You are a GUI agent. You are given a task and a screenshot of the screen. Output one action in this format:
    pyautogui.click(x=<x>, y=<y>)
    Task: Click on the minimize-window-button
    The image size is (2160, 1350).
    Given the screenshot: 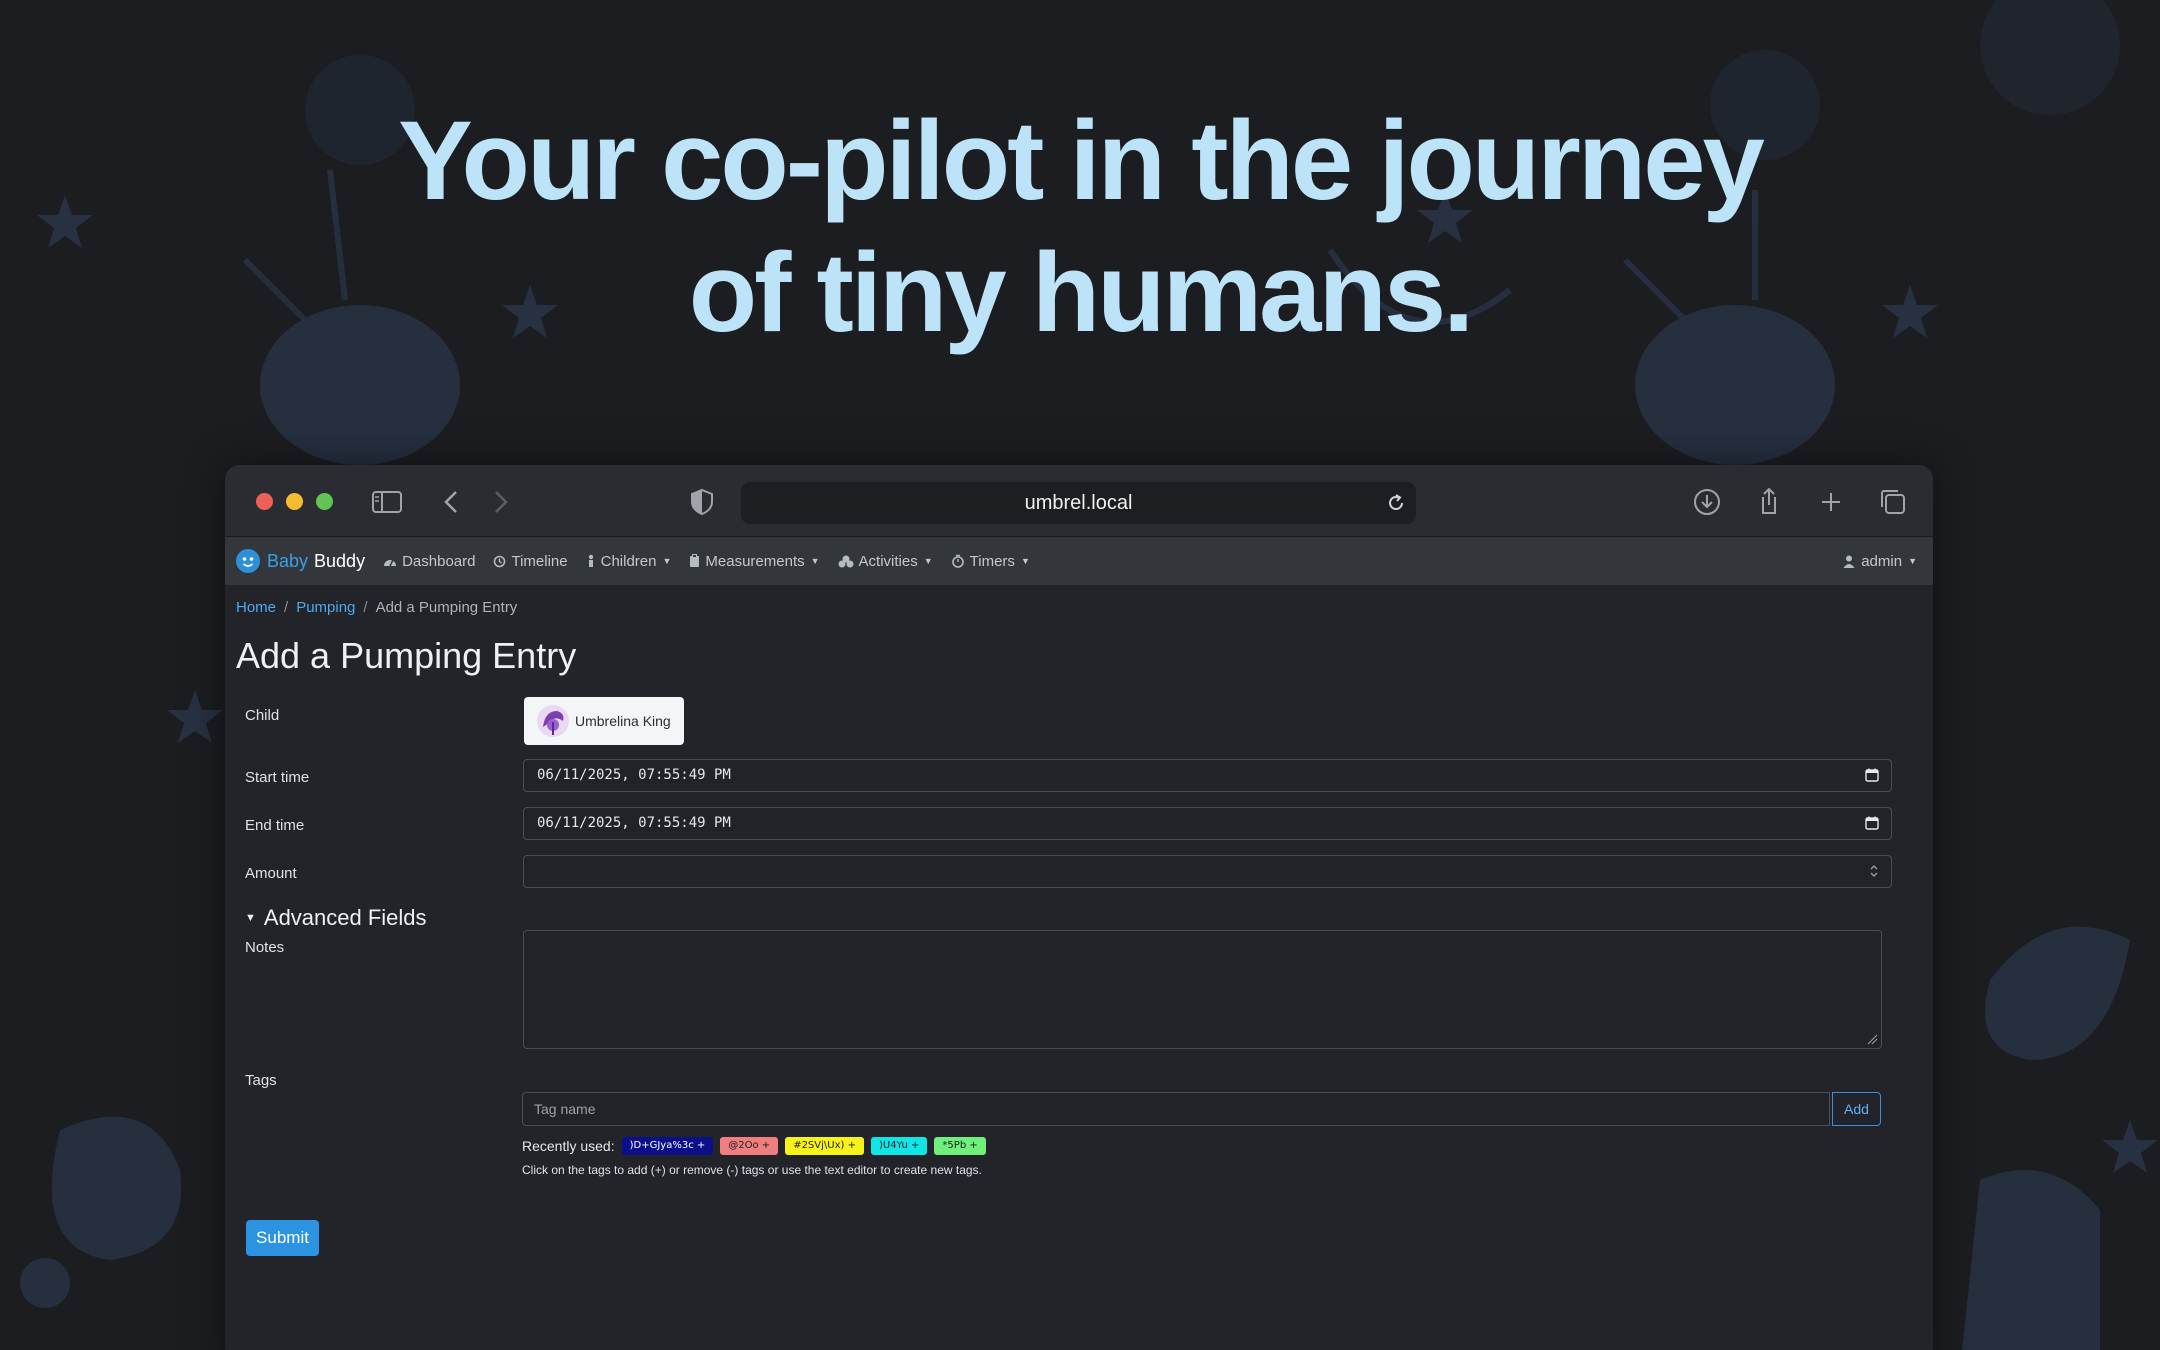 What is the action you would take?
    pyautogui.click(x=294, y=501)
    